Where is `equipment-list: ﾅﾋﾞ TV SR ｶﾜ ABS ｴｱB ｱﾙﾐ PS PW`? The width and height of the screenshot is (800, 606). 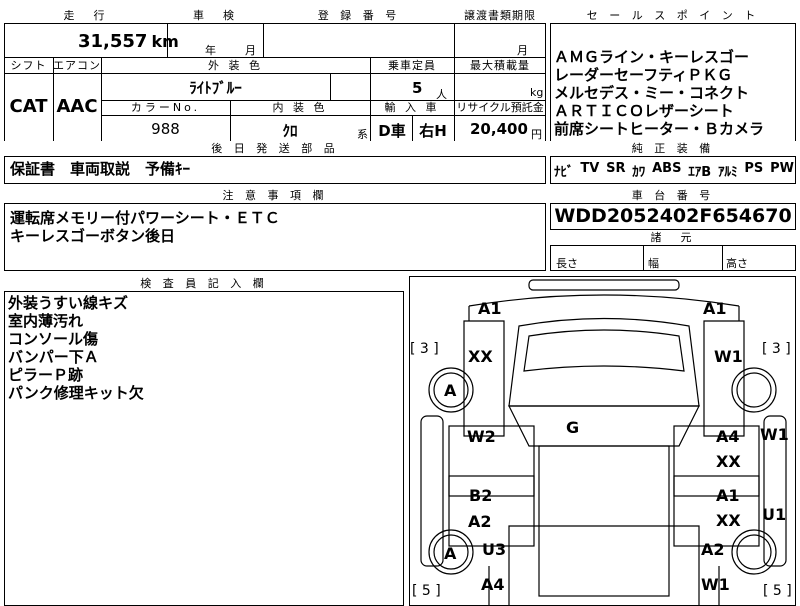 equipment-list: ﾅﾋﾞ TV SR ｶﾜ ABS ｴｱB ｱﾙﾐ PS PW is located at coordinates (674, 170).